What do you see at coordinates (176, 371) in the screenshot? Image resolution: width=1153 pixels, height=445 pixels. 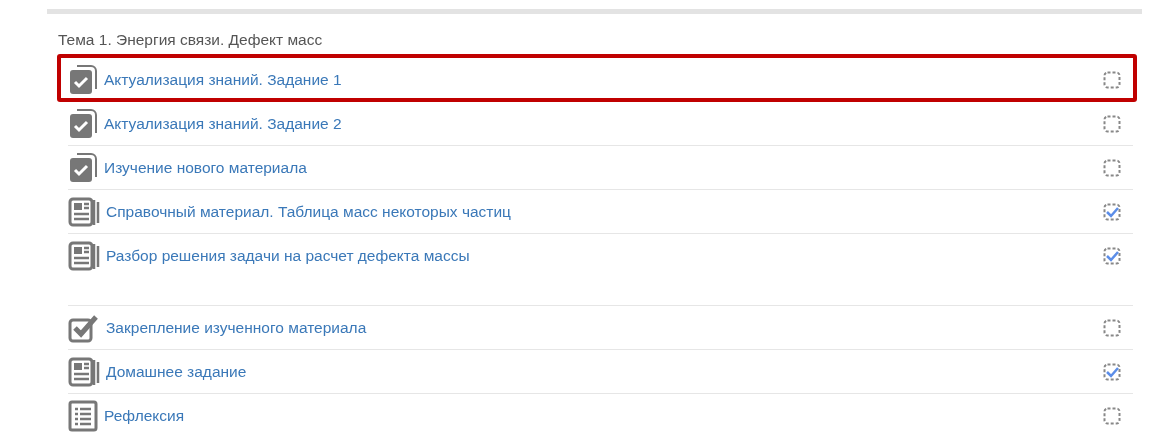 I see `activity-link: Домашнее задание` at bounding box center [176, 371].